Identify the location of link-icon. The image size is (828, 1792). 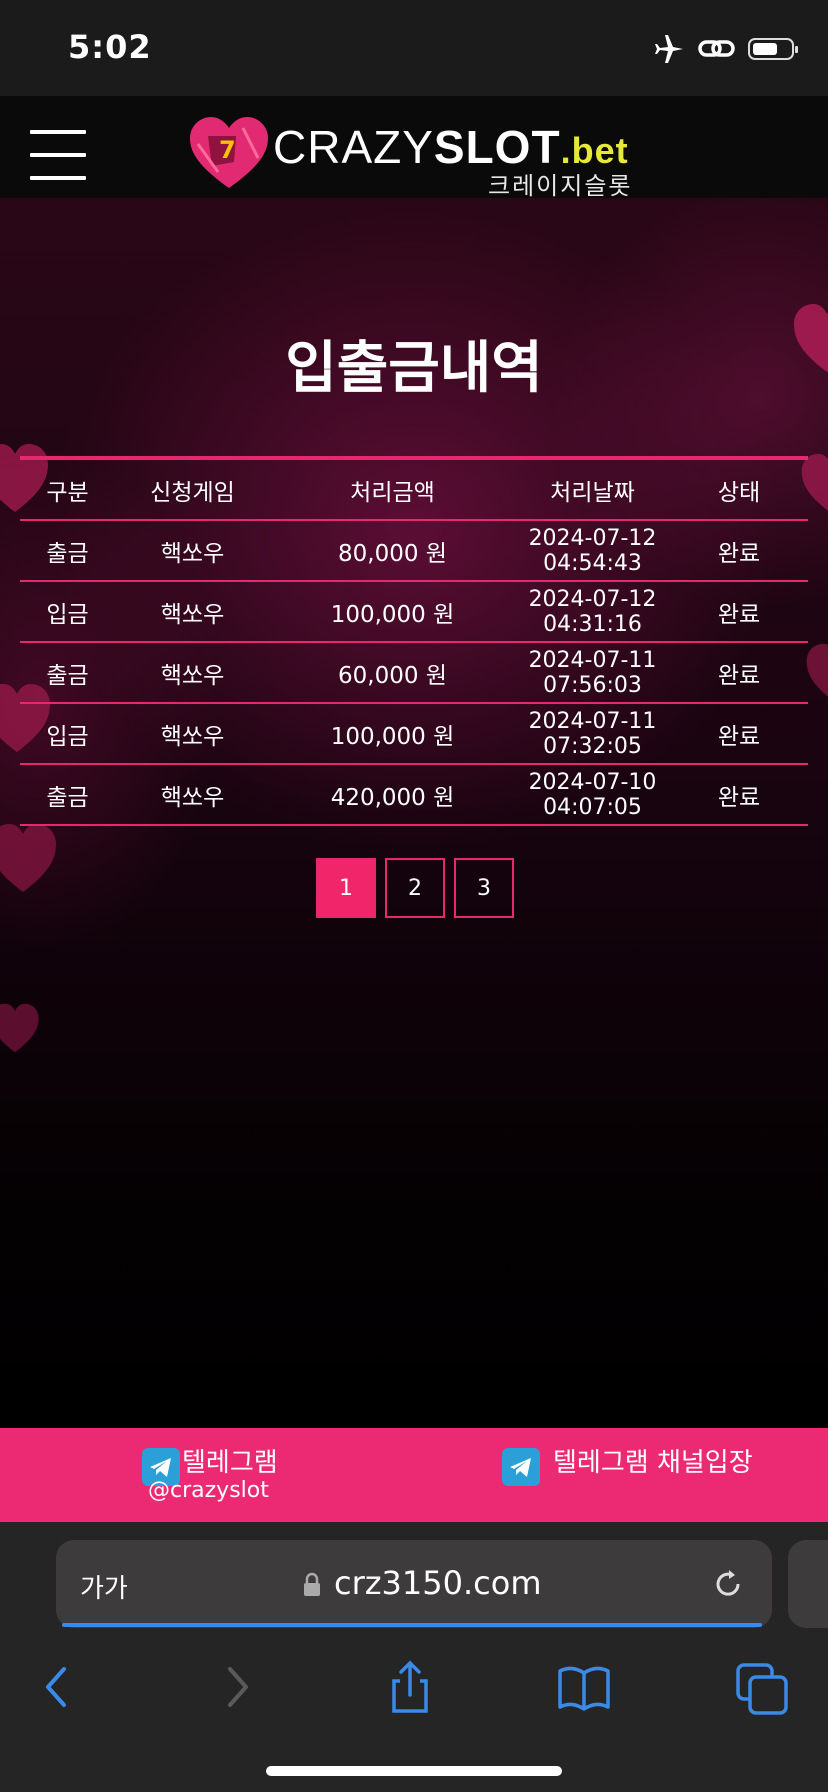
(716, 48).